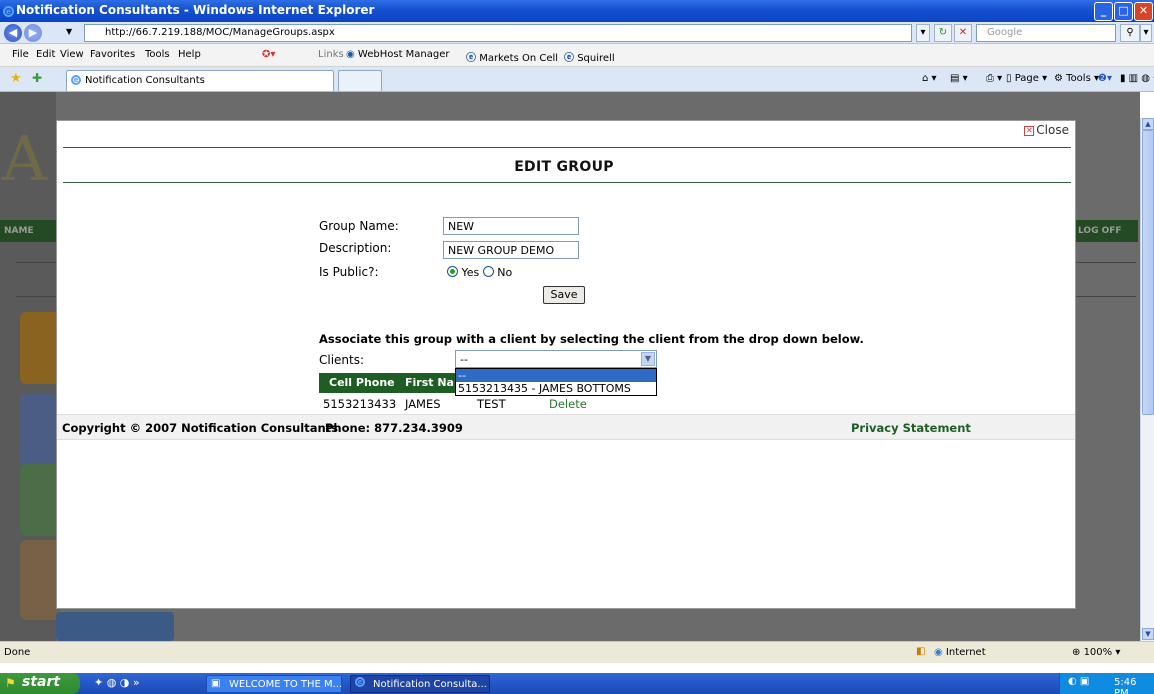  Describe the element at coordinates (564, 295) in the screenshot. I see `save-button: Save` at that location.